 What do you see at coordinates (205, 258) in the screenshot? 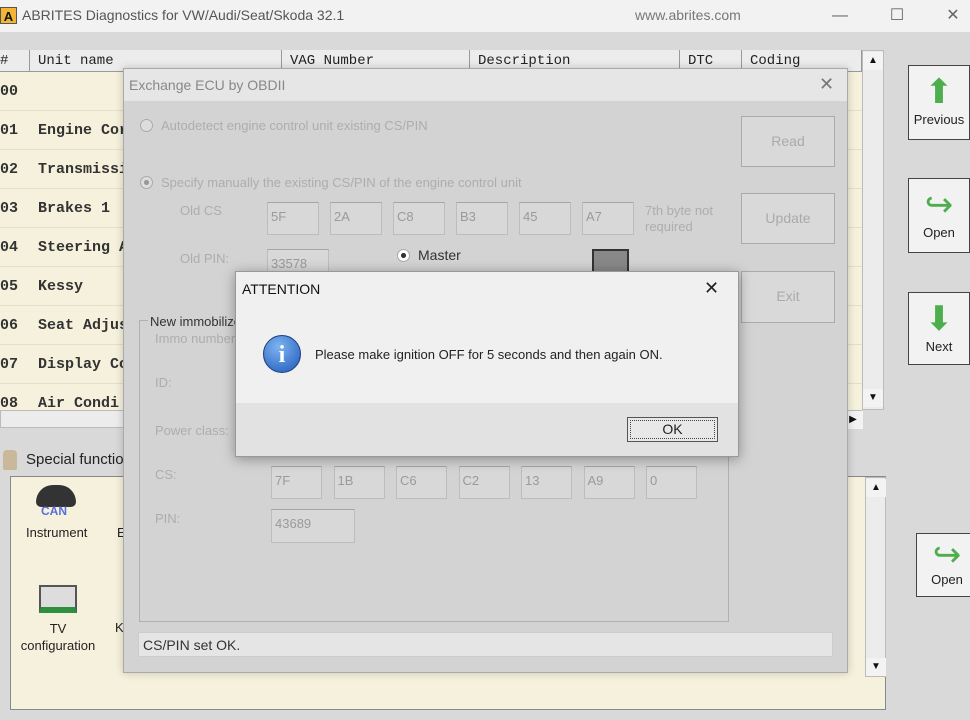
I see `old-pin-label: Old PIN:` at bounding box center [205, 258].